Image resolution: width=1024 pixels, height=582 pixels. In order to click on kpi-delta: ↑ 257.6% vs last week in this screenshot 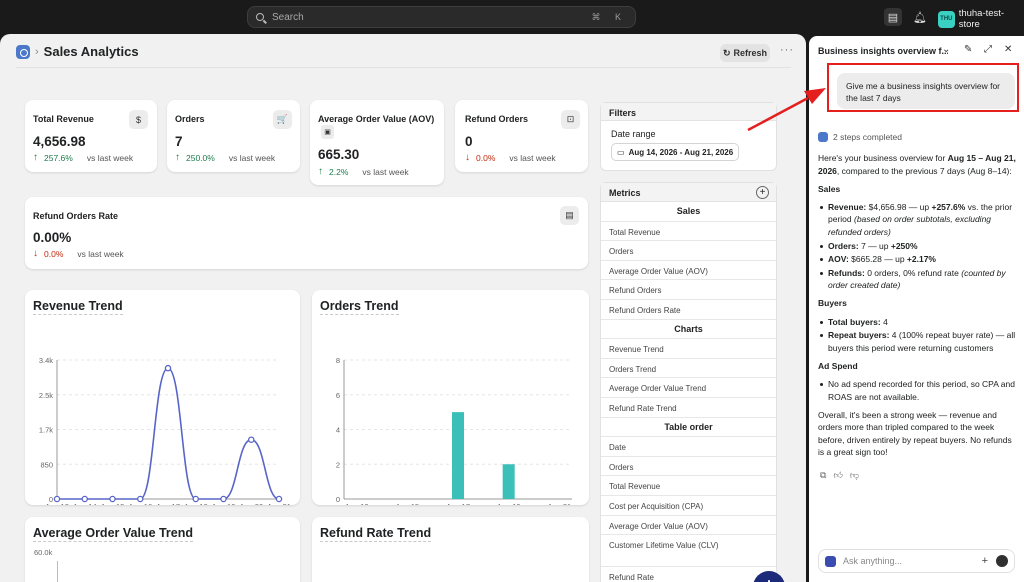, I will do `click(83, 157)`.